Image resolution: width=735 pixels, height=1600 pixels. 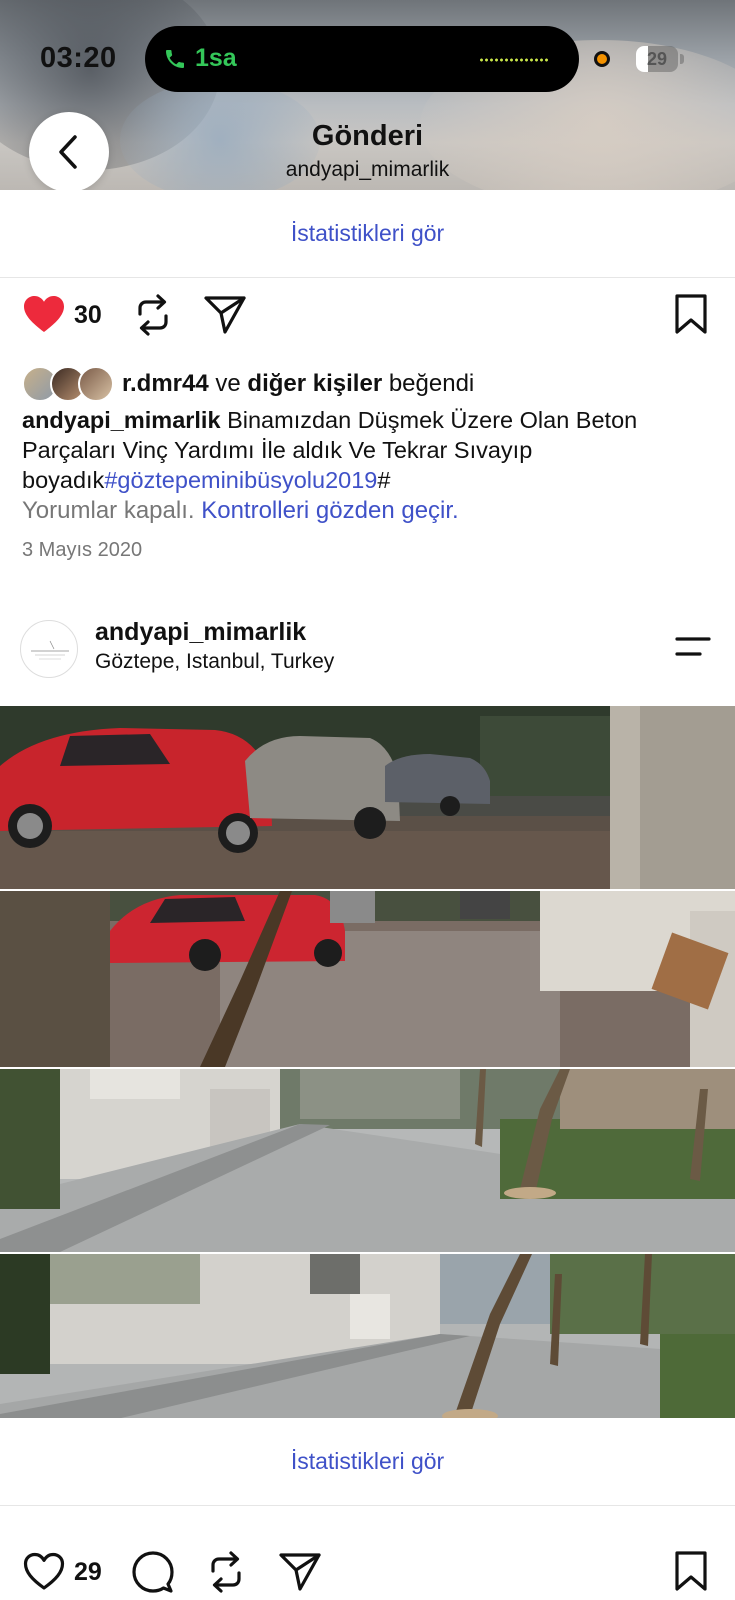 What do you see at coordinates (121, 420) in the screenshot?
I see `caption-username: andyapi_mimarlik` at bounding box center [121, 420].